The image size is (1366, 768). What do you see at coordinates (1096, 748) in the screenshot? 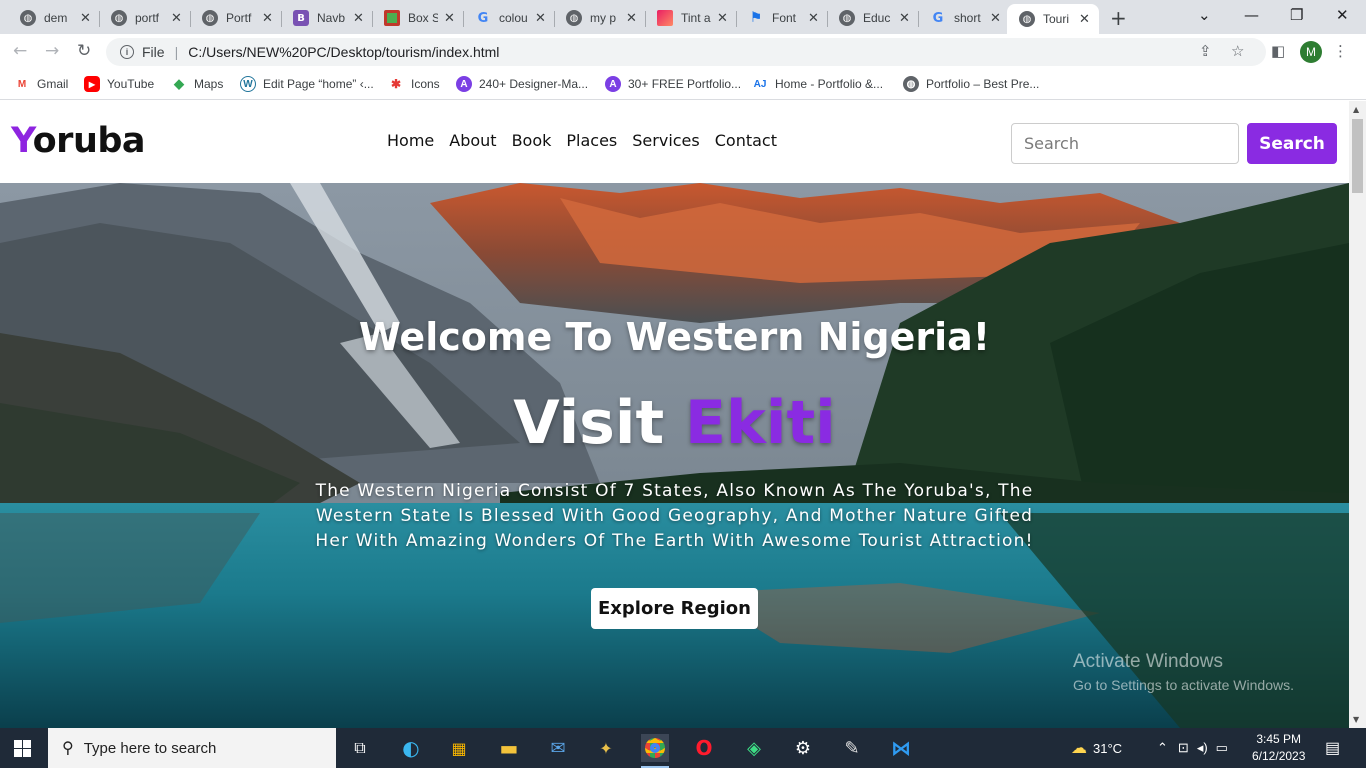
I see `weather-widget: ☁ 31°C` at bounding box center [1096, 748].